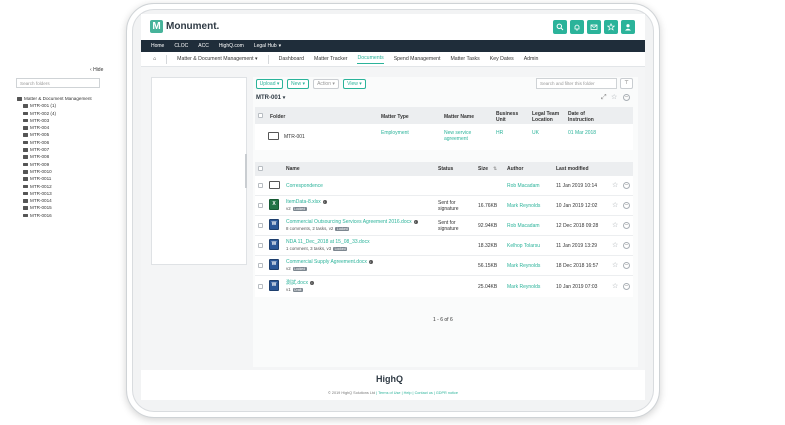  I want to click on document-name: NDA 11_Dec_2018 at 15_08_33.docx, so click(328, 242).